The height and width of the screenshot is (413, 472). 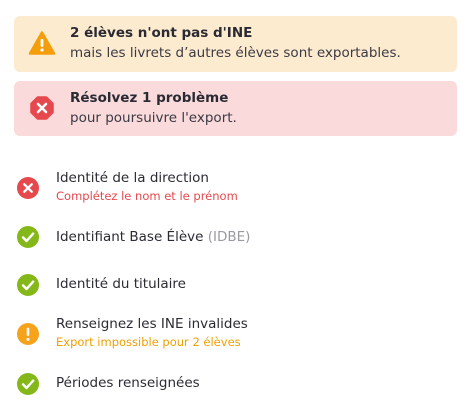 What do you see at coordinates (28, 188) in the screenshot?
I see `error-circle-icon` at bounding box center [28, 188].